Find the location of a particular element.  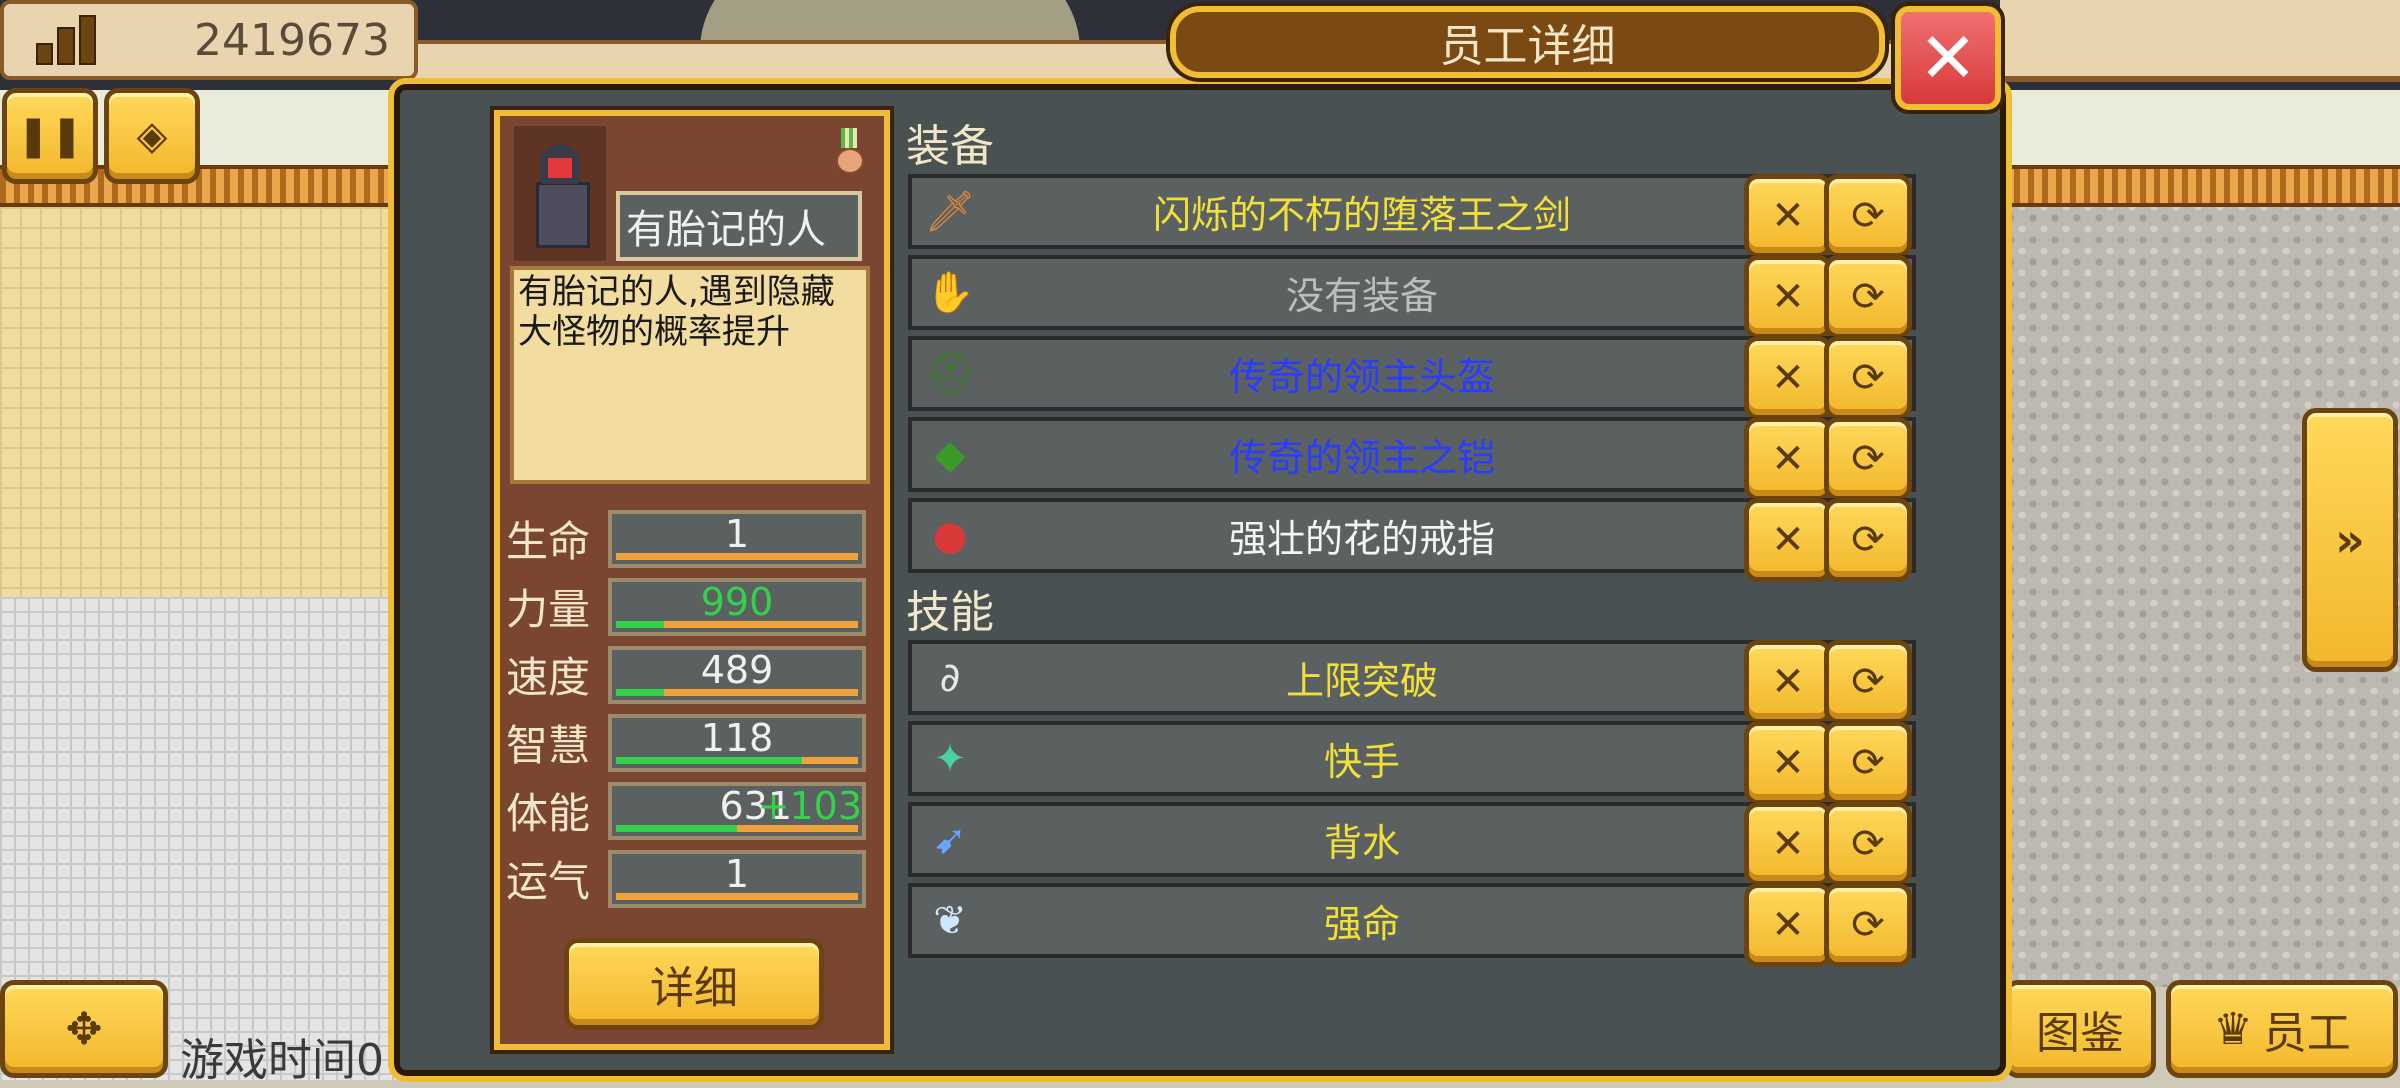

crown-icon: ♛ is located at coordinates (2233, 1029).